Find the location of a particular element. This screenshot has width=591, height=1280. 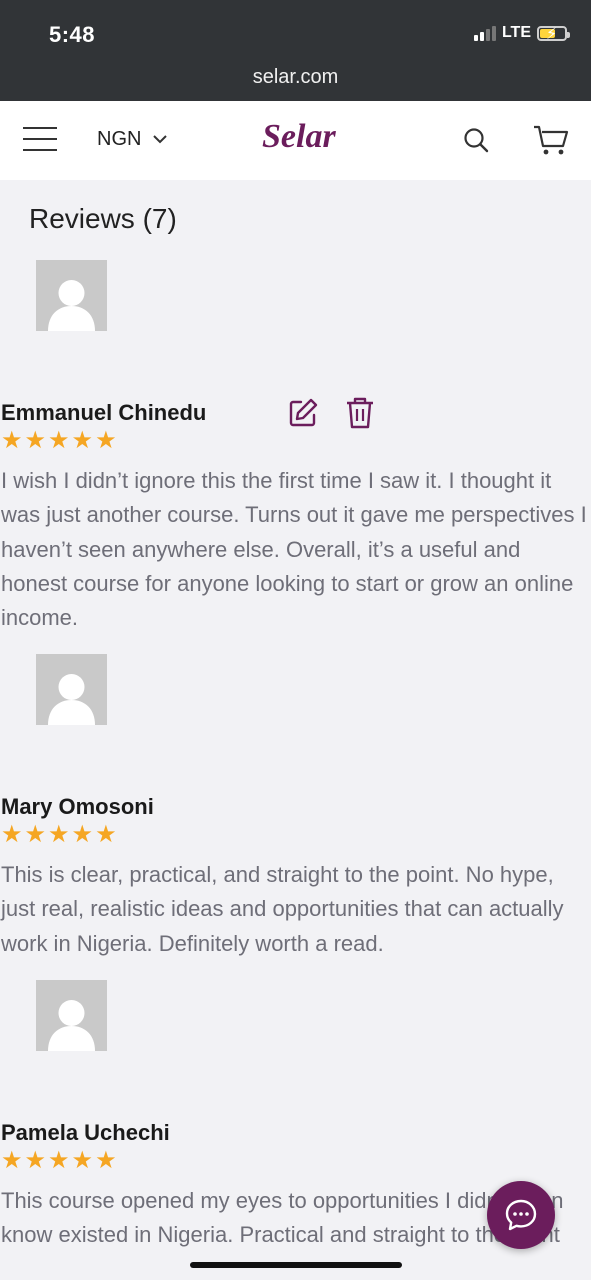

edit-icon is located at coordinates (303, 413).